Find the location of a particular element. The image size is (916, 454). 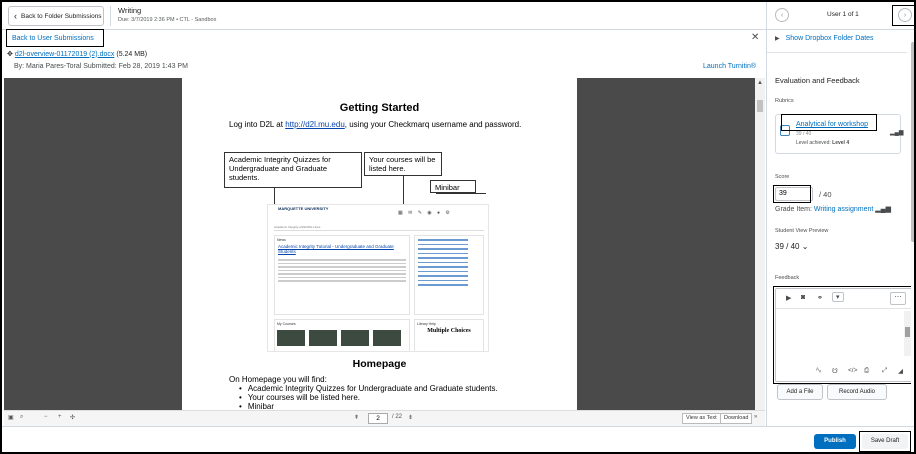

eval-heading: Evaluation and Feedback is located at coordinates (817, 80).